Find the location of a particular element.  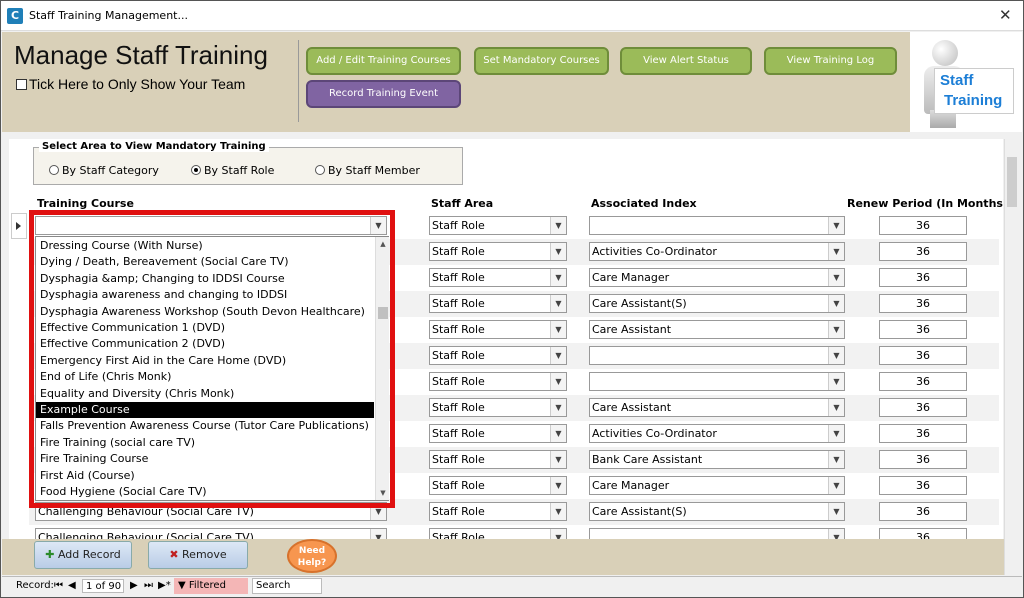

record-training-event-button: Record Training Event is located at coordinates (383, 94).